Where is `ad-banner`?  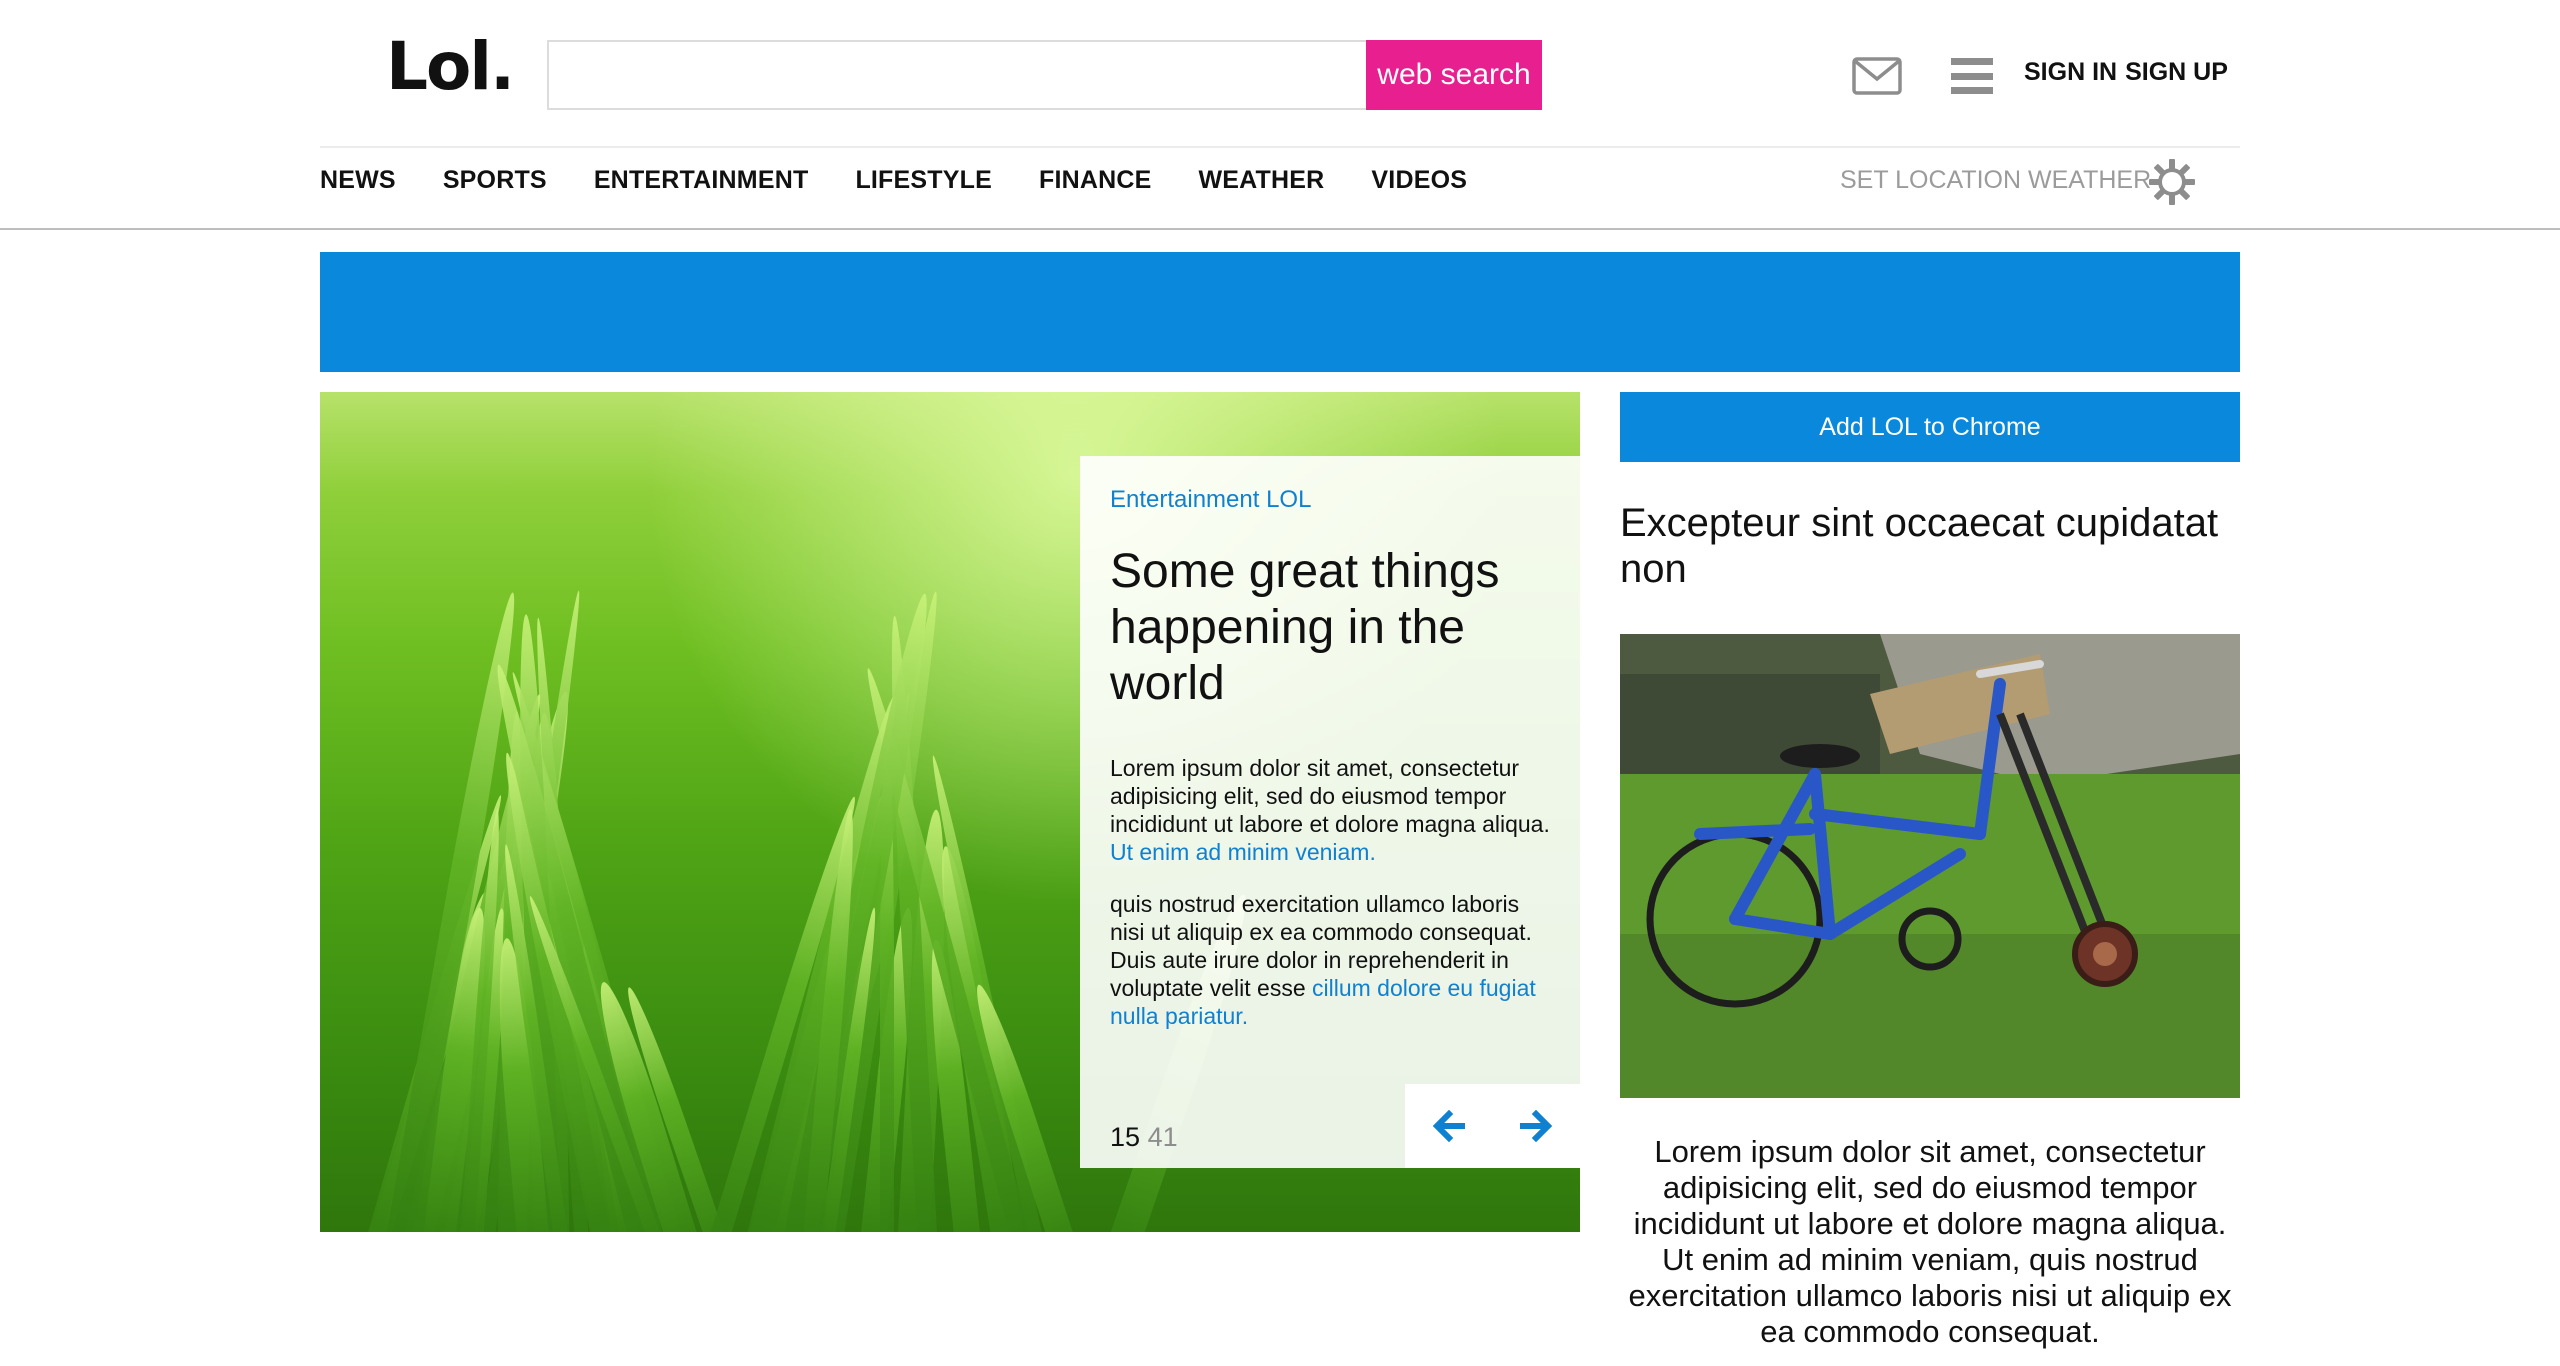 ad-banner is located at coordinates (1280, 312).